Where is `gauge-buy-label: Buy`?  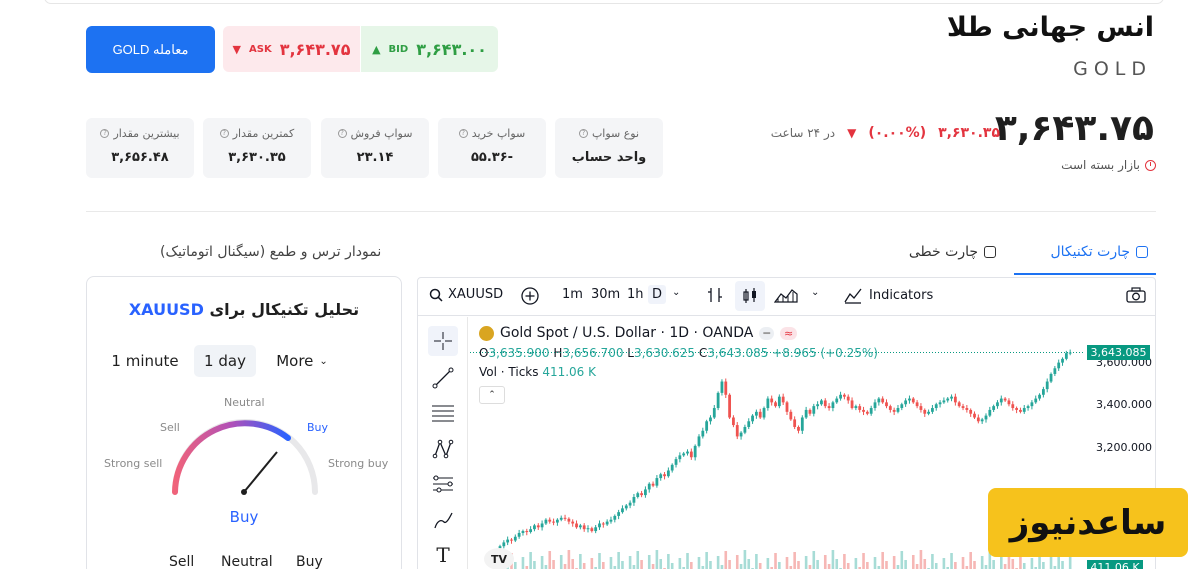
gauge-buy-label: Buy is located at coordinates (318, 427).